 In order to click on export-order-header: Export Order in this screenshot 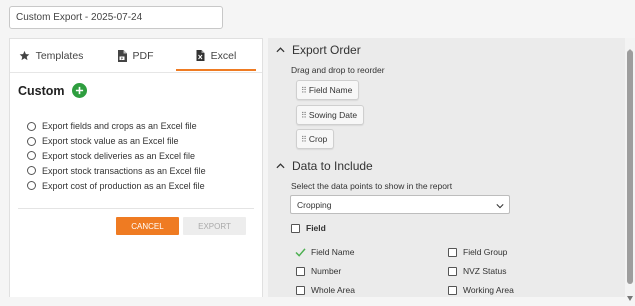, I will do `click(318, 50)`.